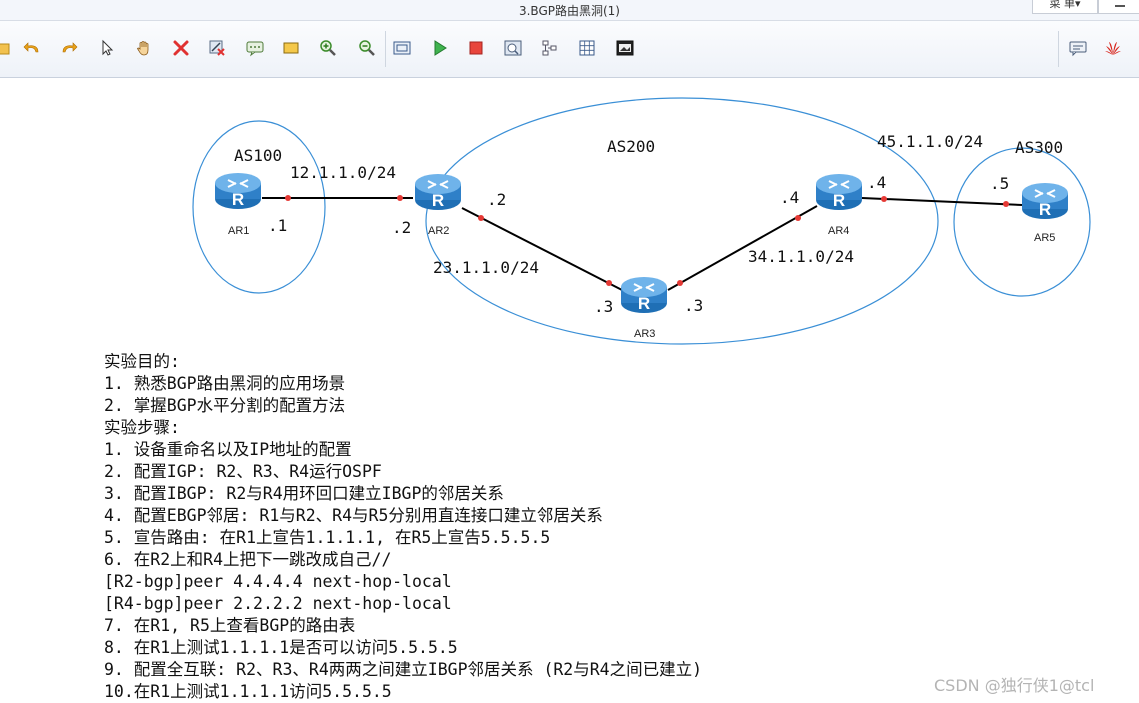  Describe the element at coordinates (258, 155) in the screenshot. I see `as-label-as100: AS100` at that location.